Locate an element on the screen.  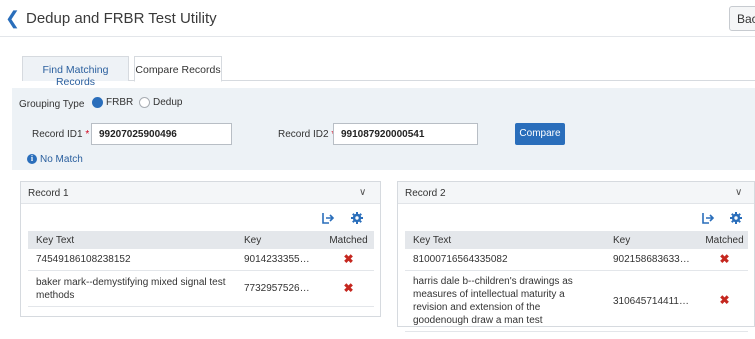
record-id1-input: 99207025900496 is located at coordinates (161, 134).